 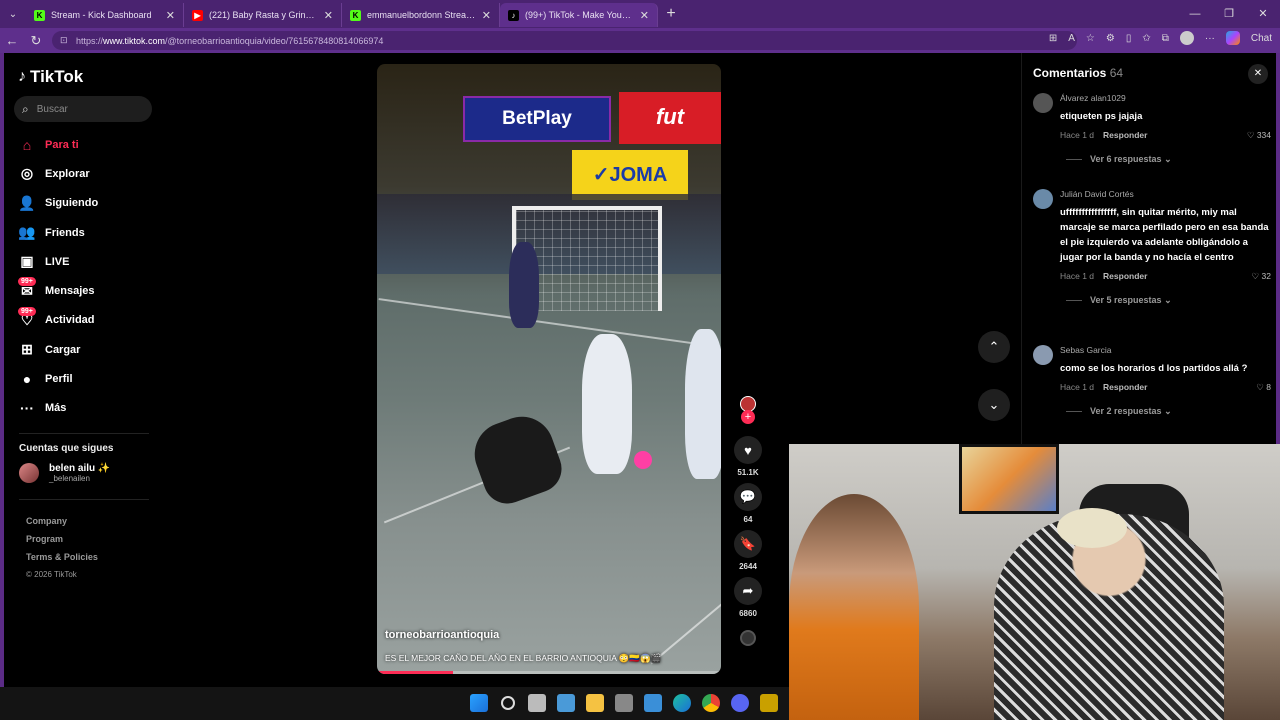 What do you see at coordinates (769, 703) in the screenshot?
I see `app-icon` at bounding box center [769, 703].